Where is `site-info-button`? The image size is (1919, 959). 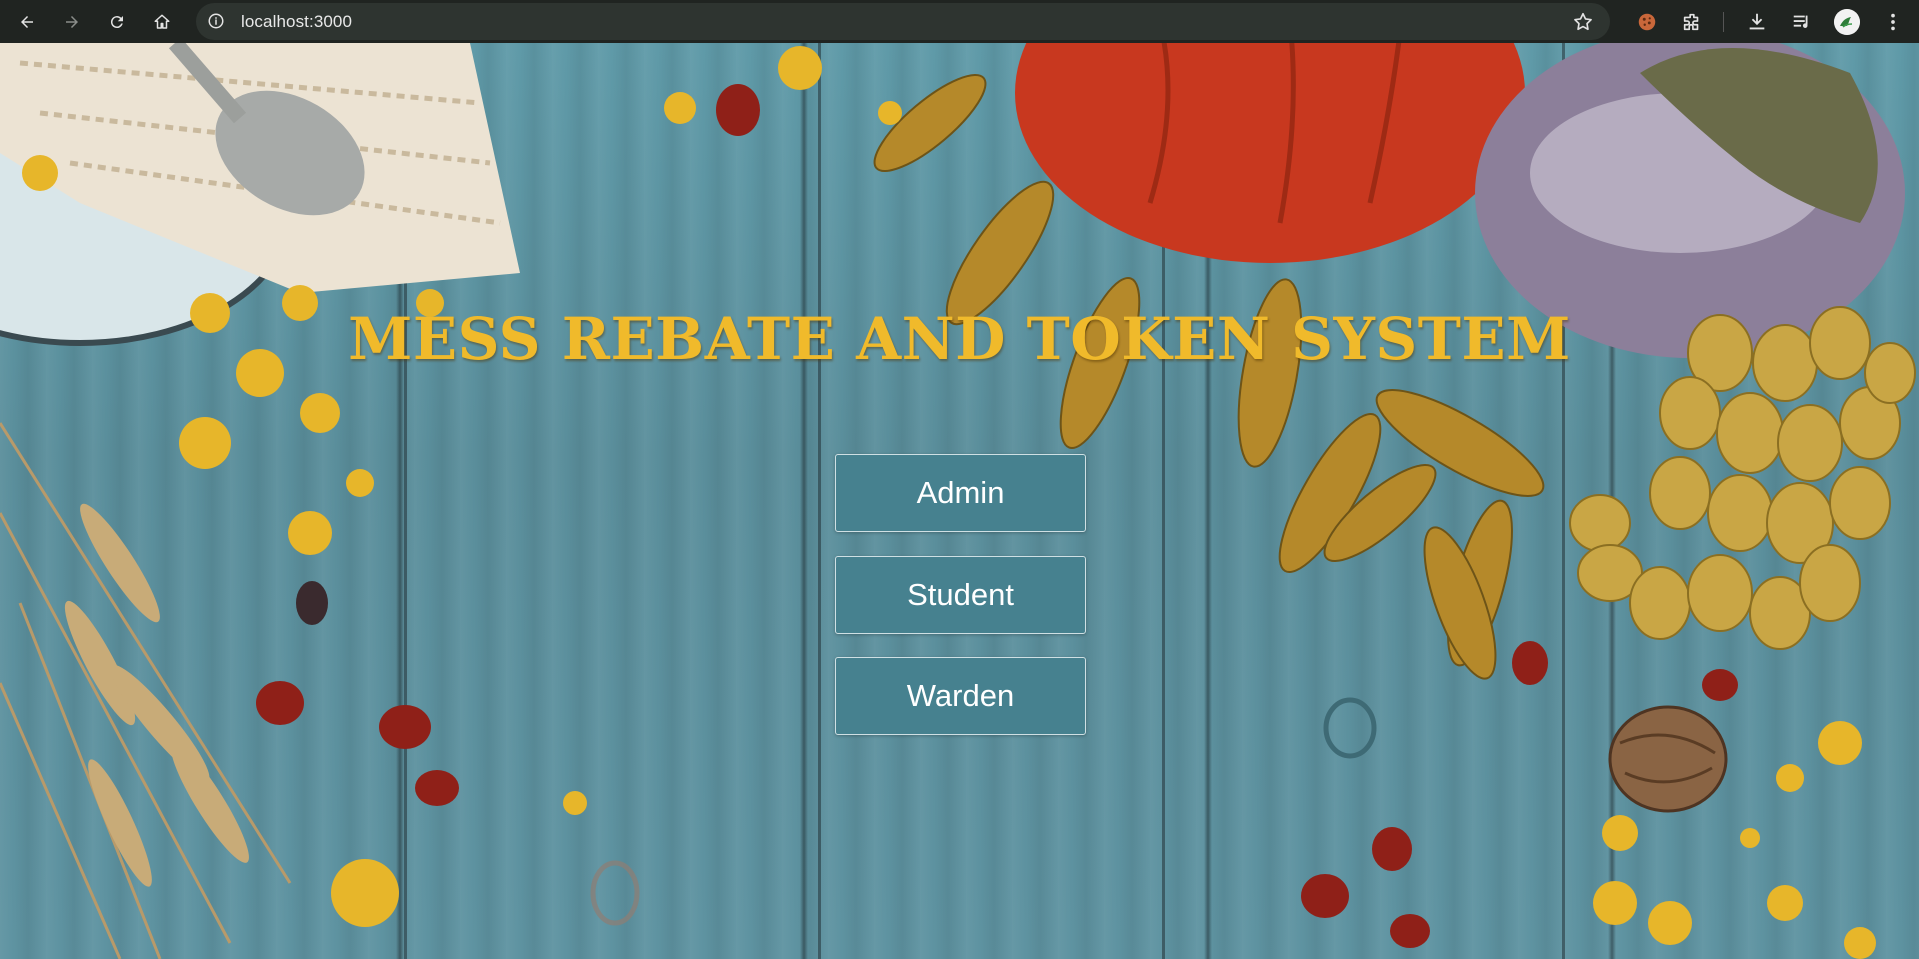
site-info-button is located at coordinates (216, 21).